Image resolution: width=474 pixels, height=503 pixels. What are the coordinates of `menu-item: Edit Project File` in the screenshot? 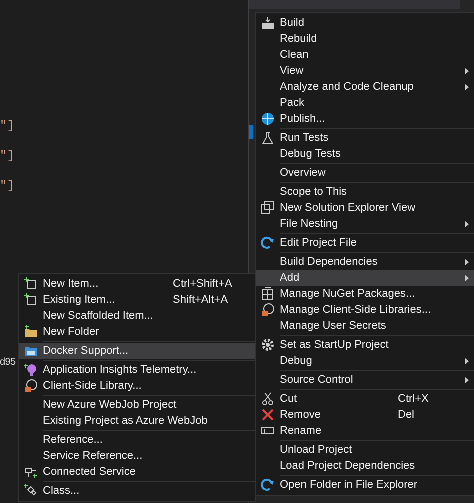 It's located at (365, 243).